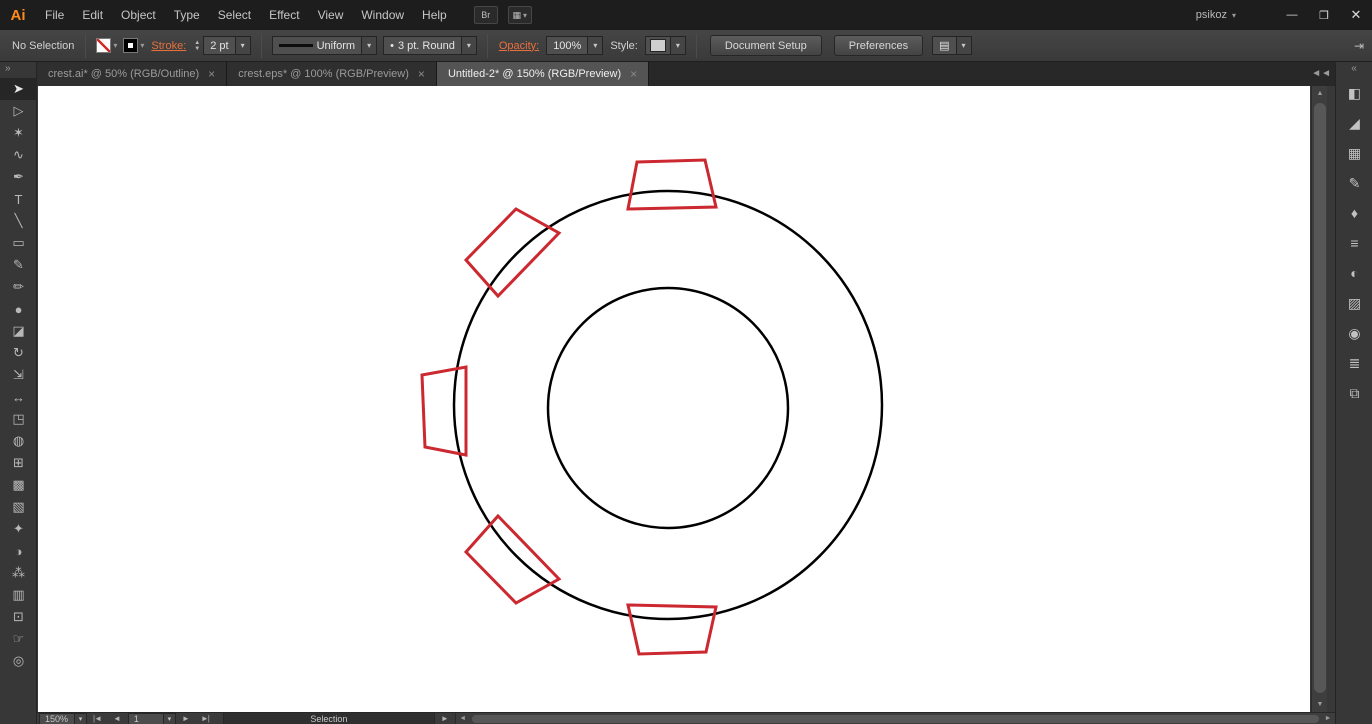 The width and height of the screenshot is (1372, 724). What do you see at coordinates (1328, 718) in the screenshot?
I see `scroll-right-icon: ►` at bounding box center [1328, 718].